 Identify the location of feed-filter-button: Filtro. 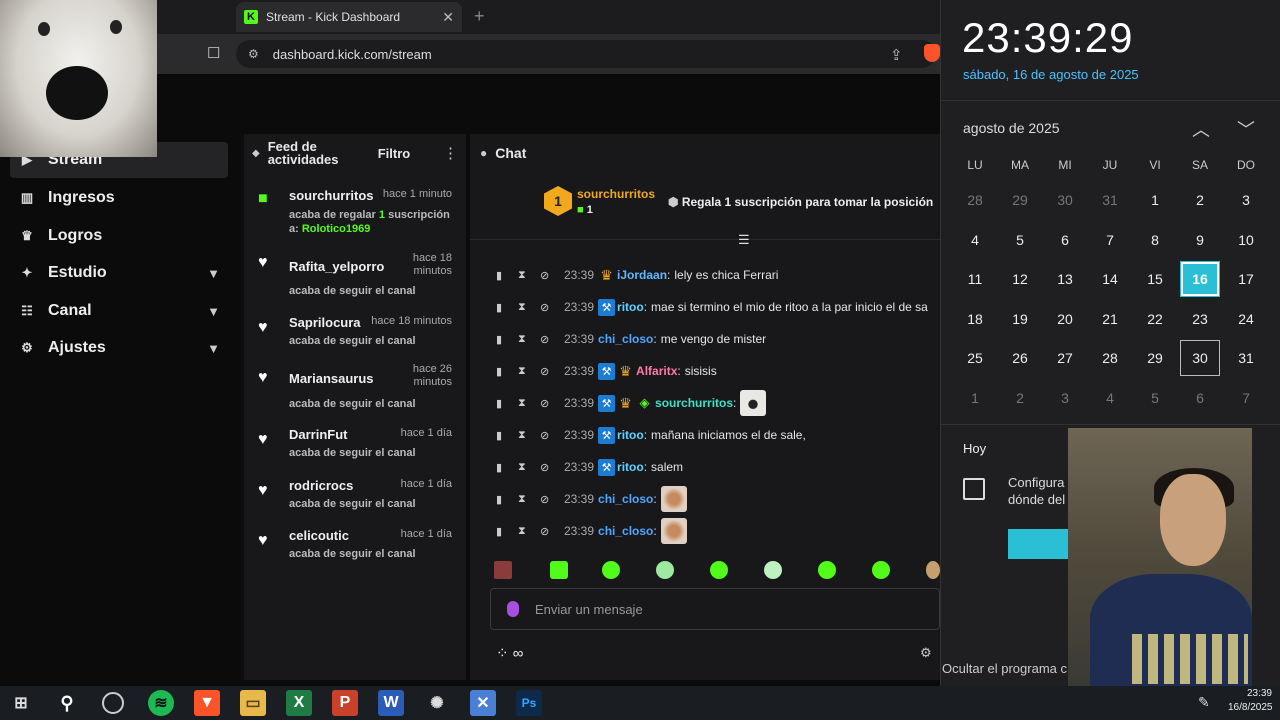
(394, 153).